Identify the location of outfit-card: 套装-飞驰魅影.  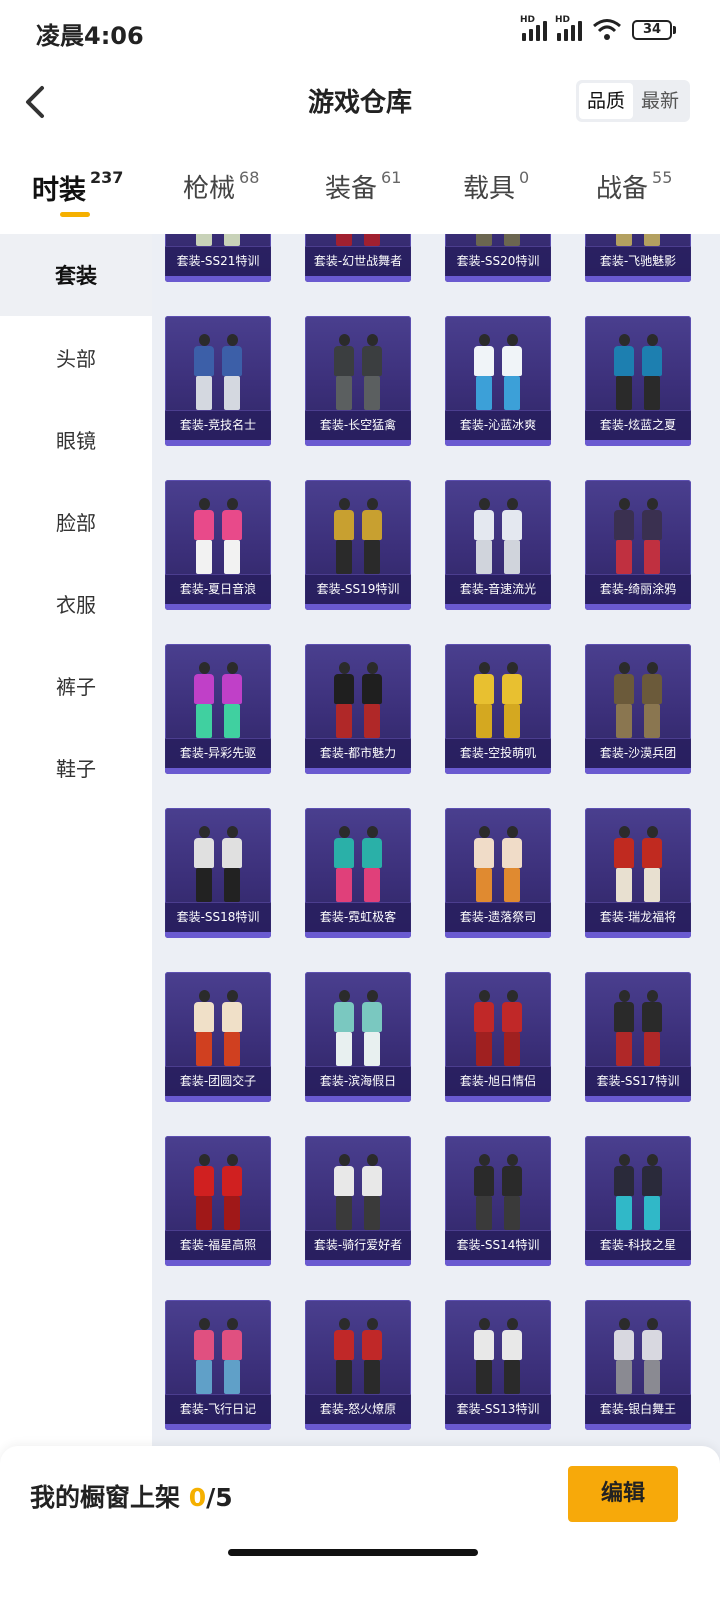
(638, 258).